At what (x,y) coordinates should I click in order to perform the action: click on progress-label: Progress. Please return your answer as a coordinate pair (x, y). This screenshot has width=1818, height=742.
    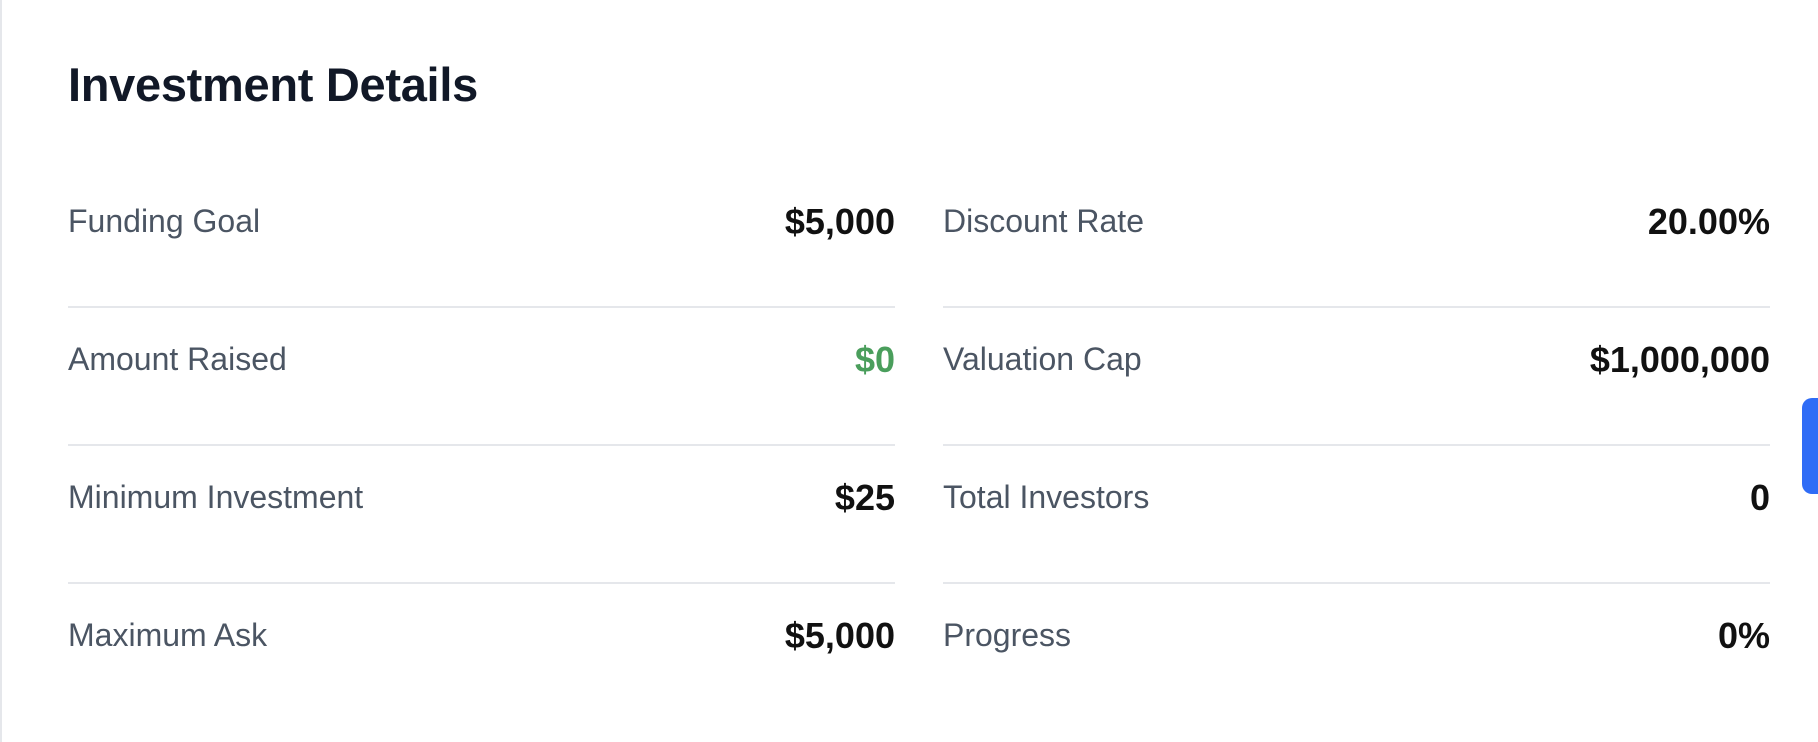
    Looking at the image, I should click on (1007, 635).